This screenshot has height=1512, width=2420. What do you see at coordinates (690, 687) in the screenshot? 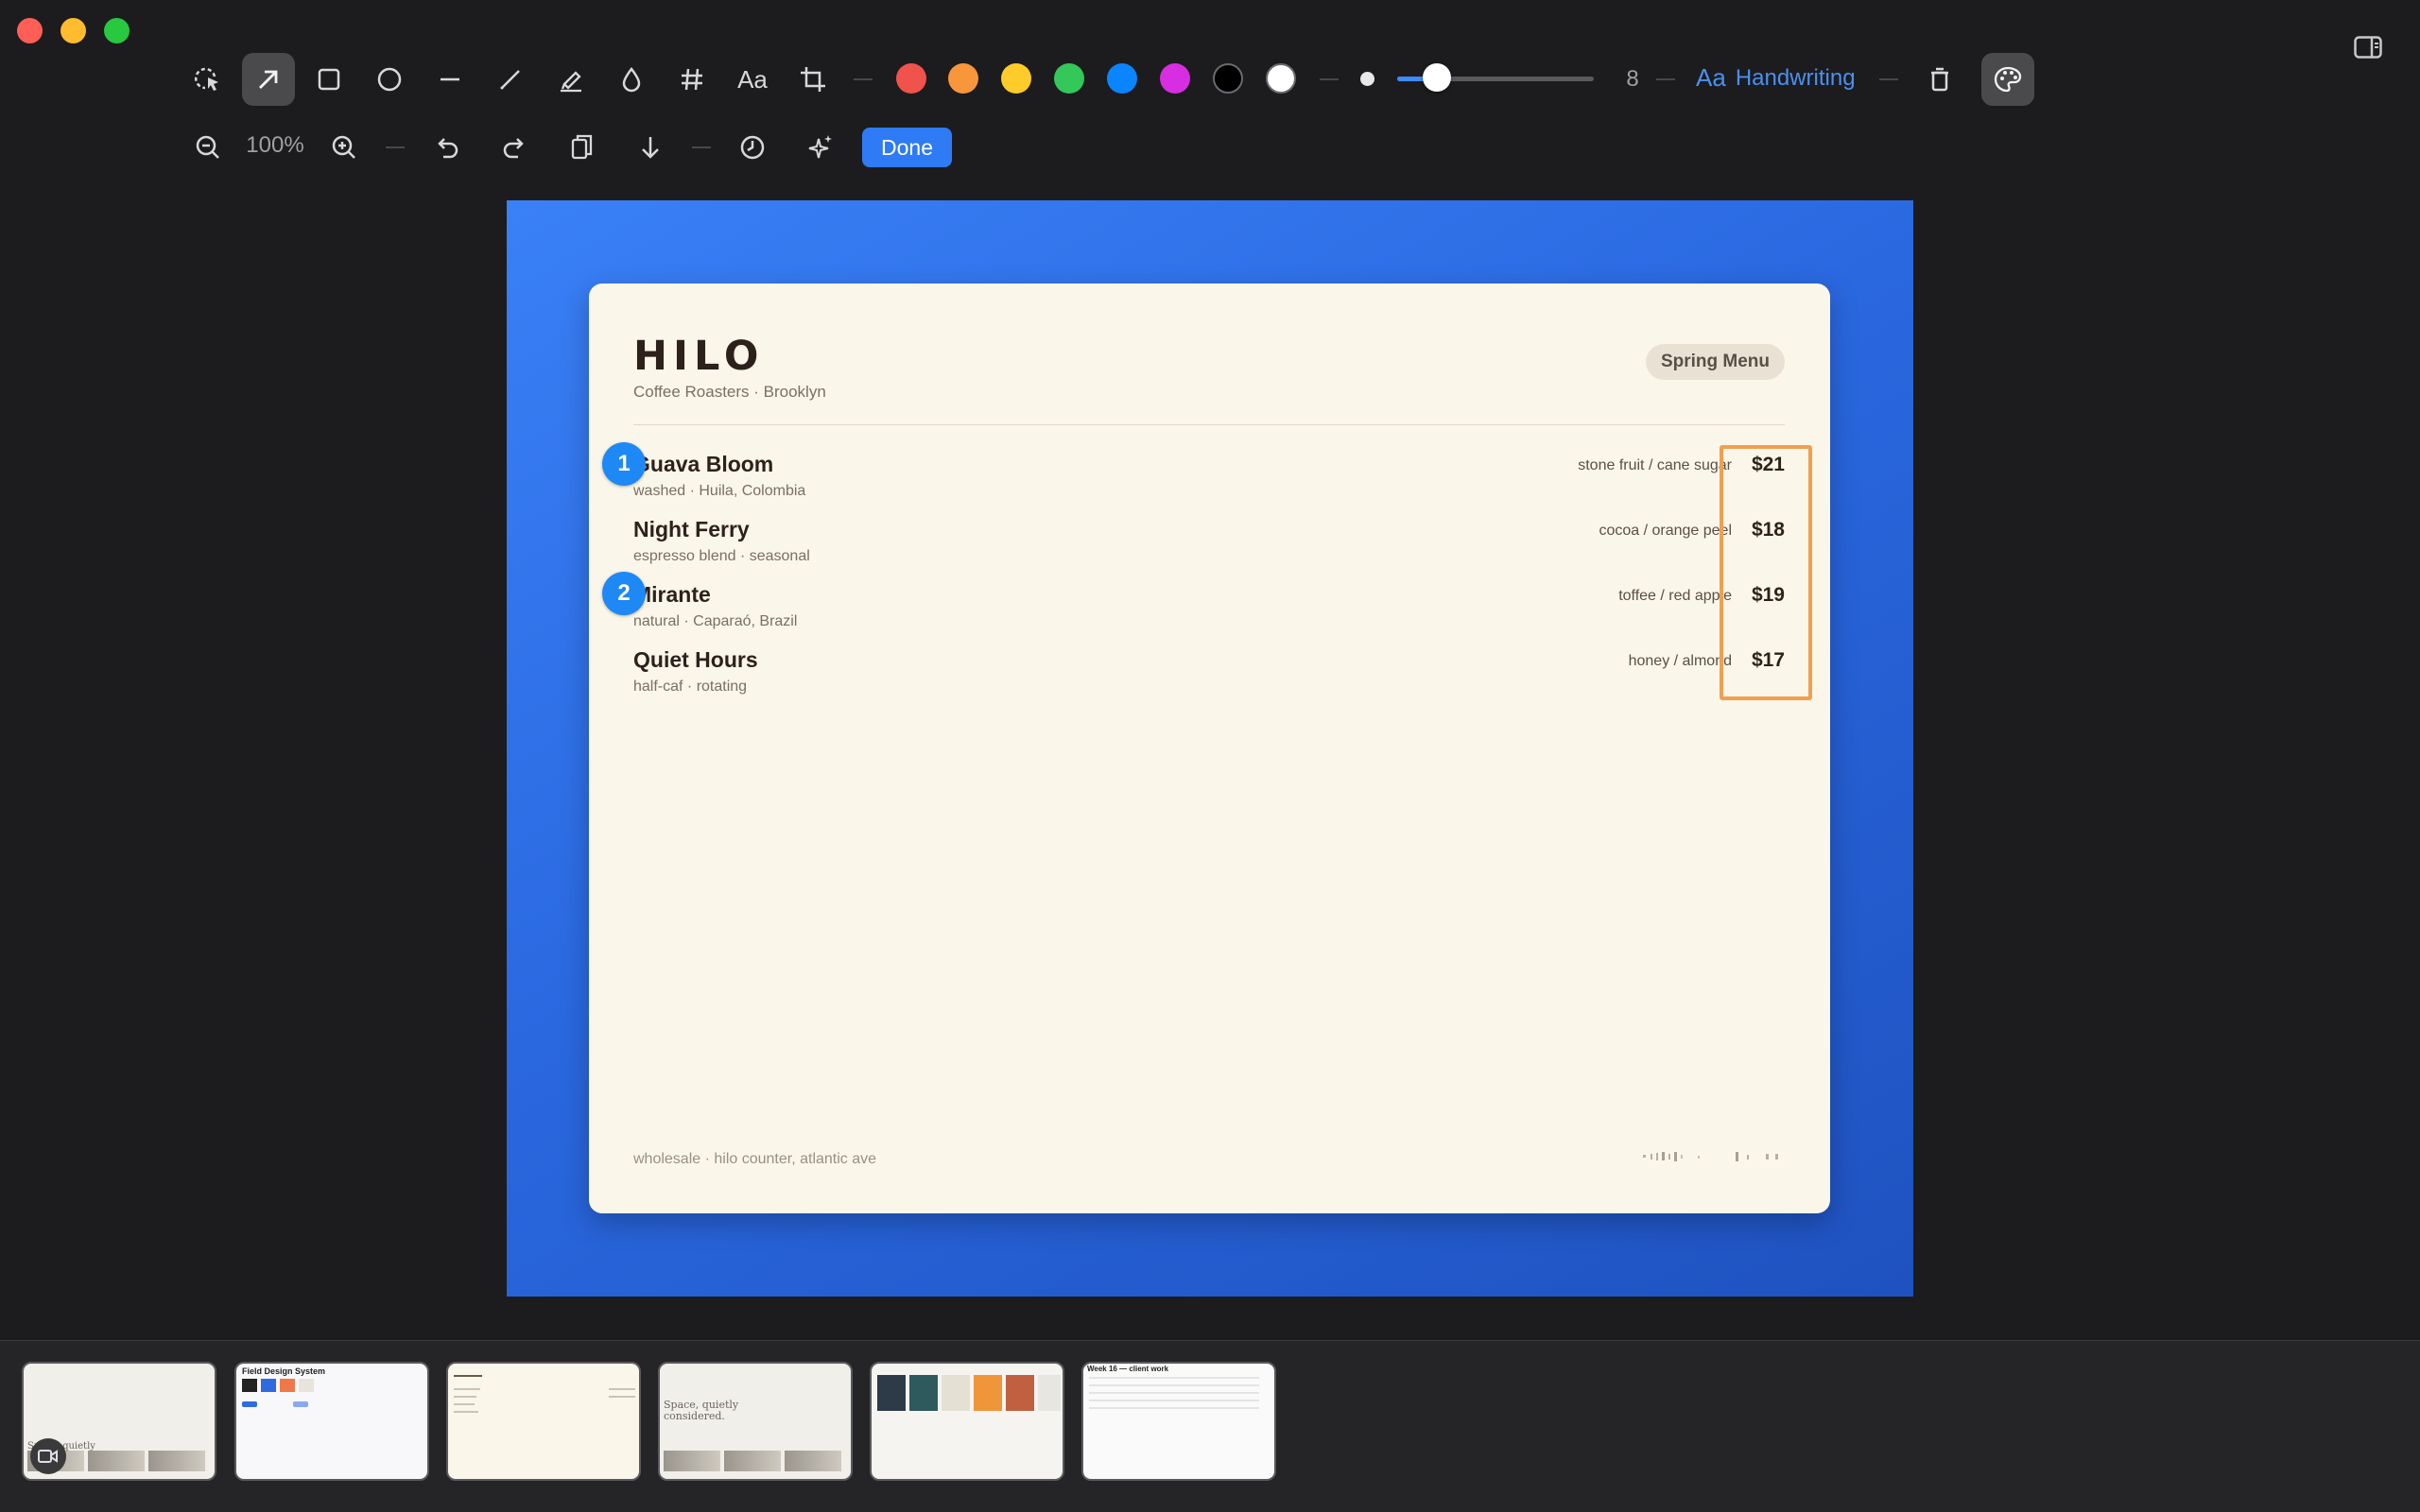
I see `item-origin: half-caf · rotating` at bounding box center [690, 687].